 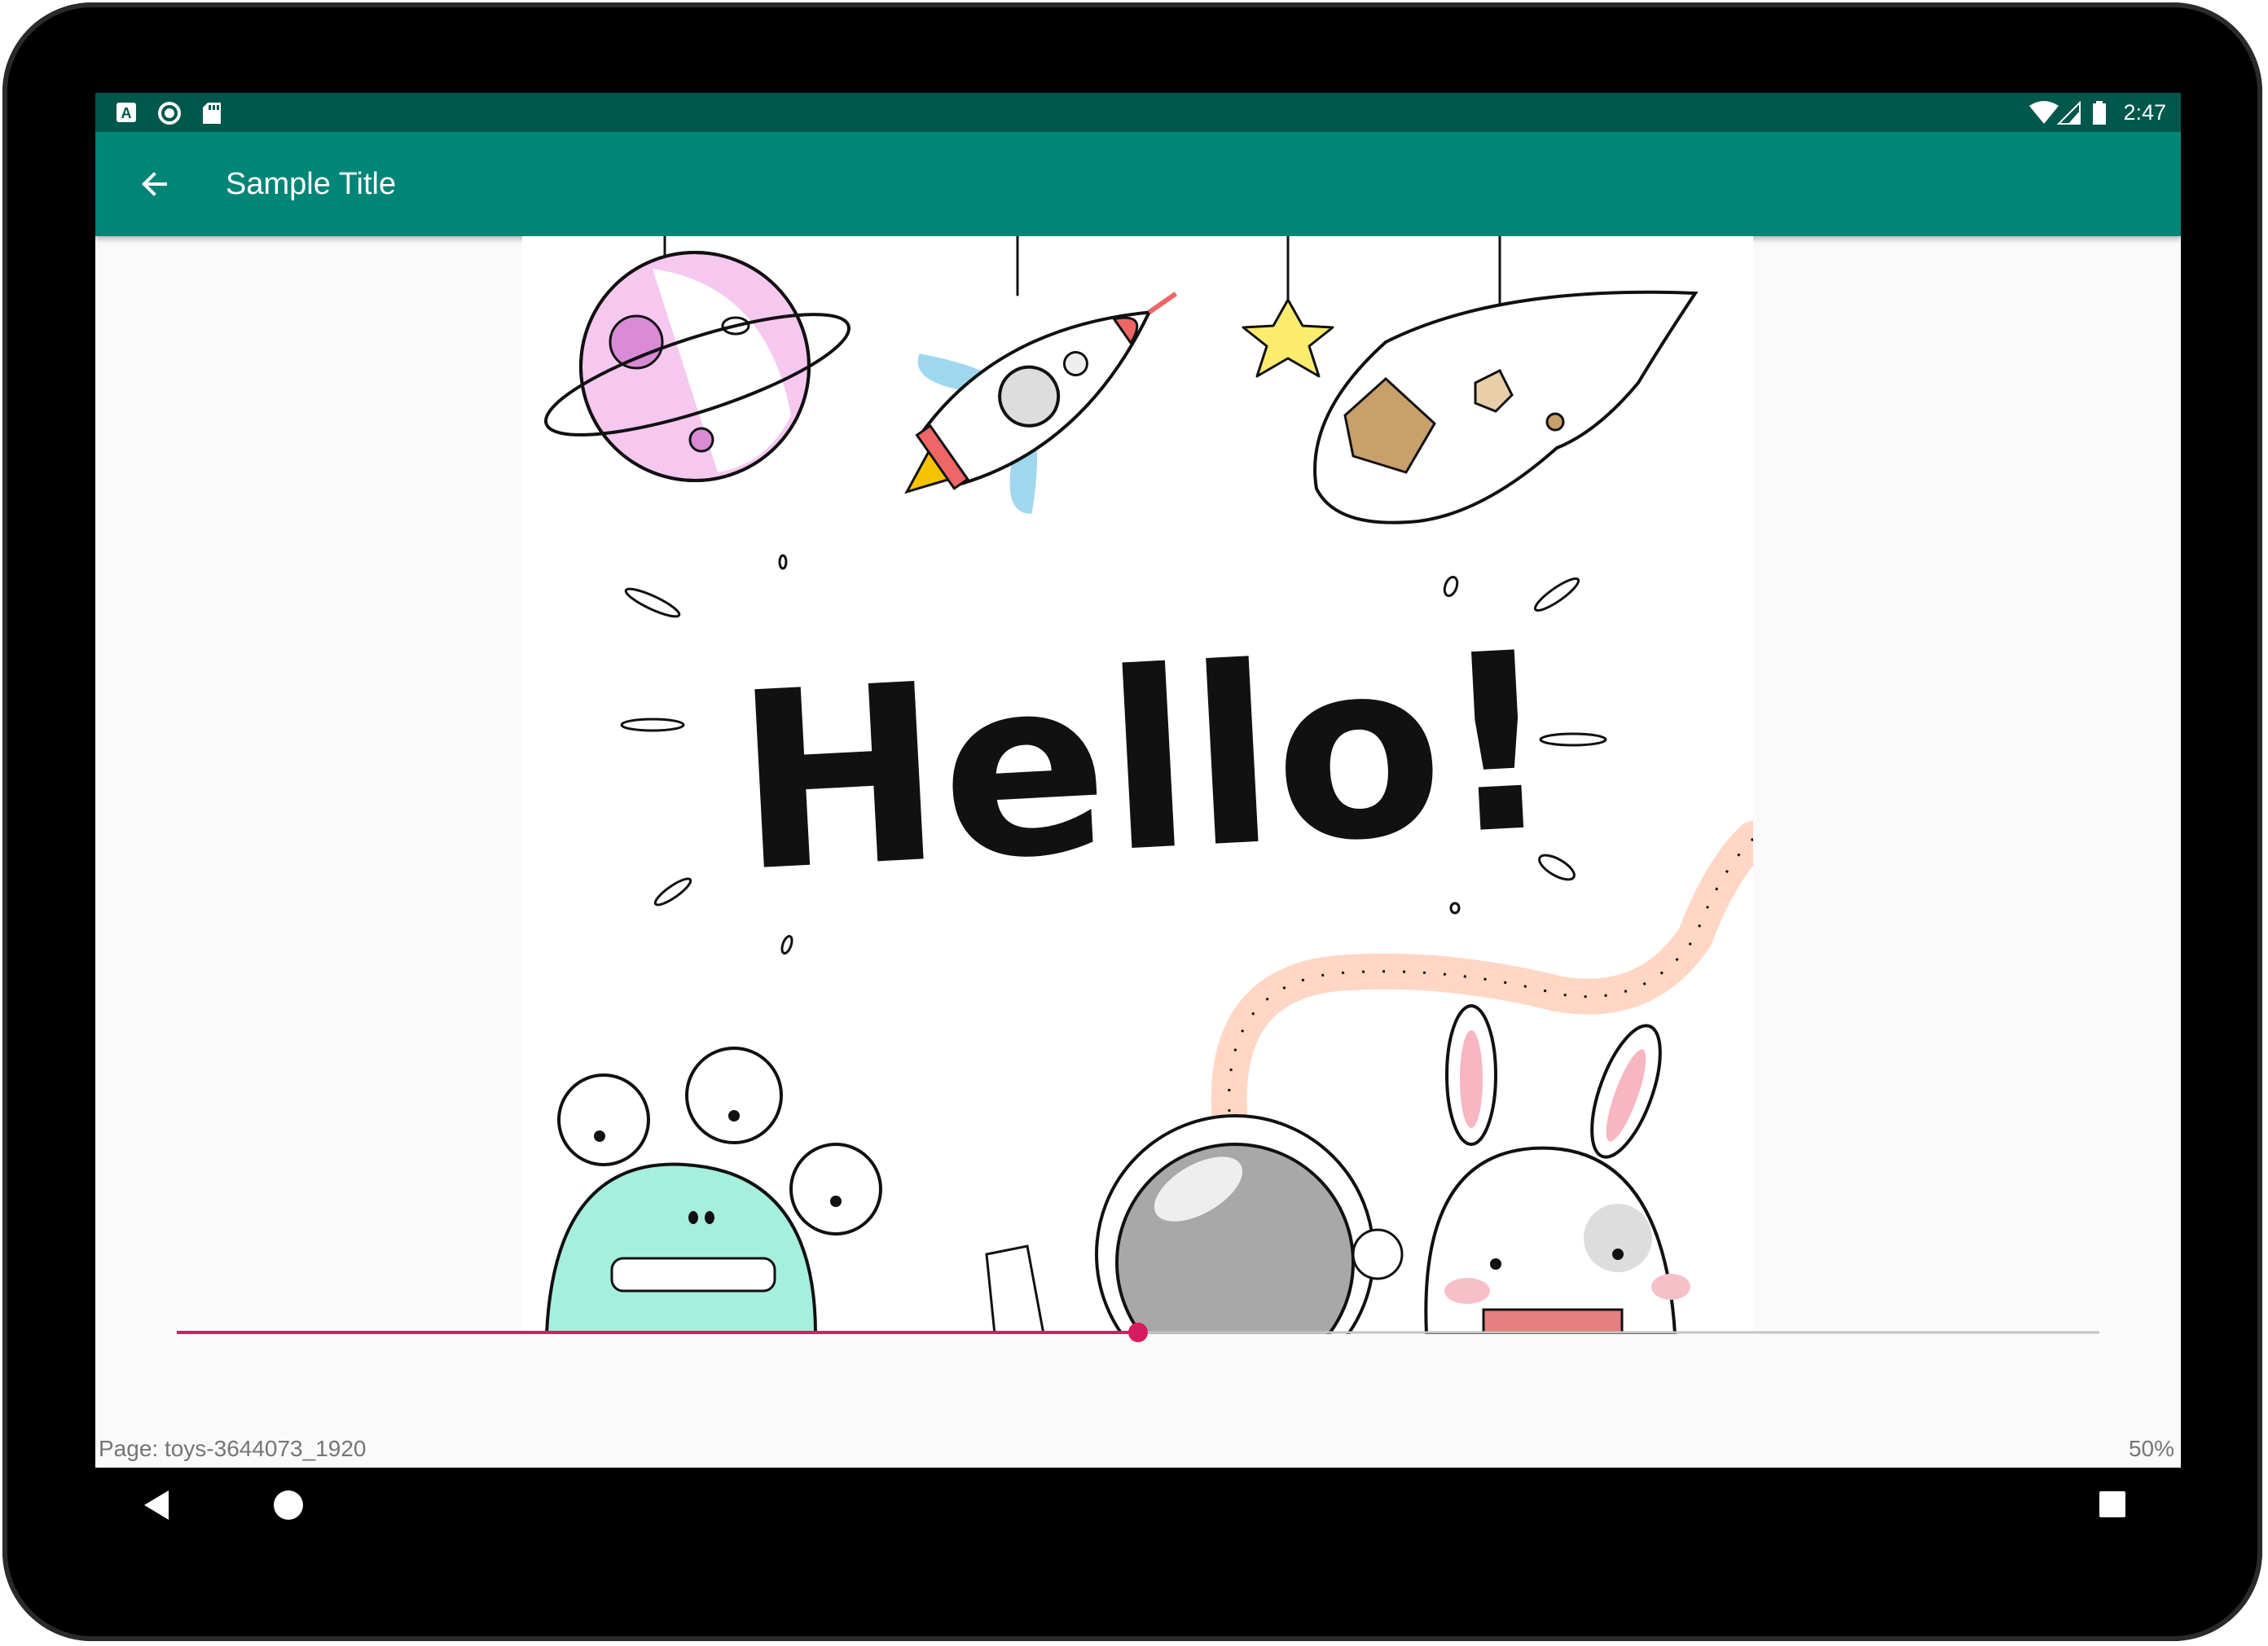 What do you see at coordinates (1138, 112) in the screenshot?
I see `status-bar: A 2:47` at bounding box center [1138, 112].